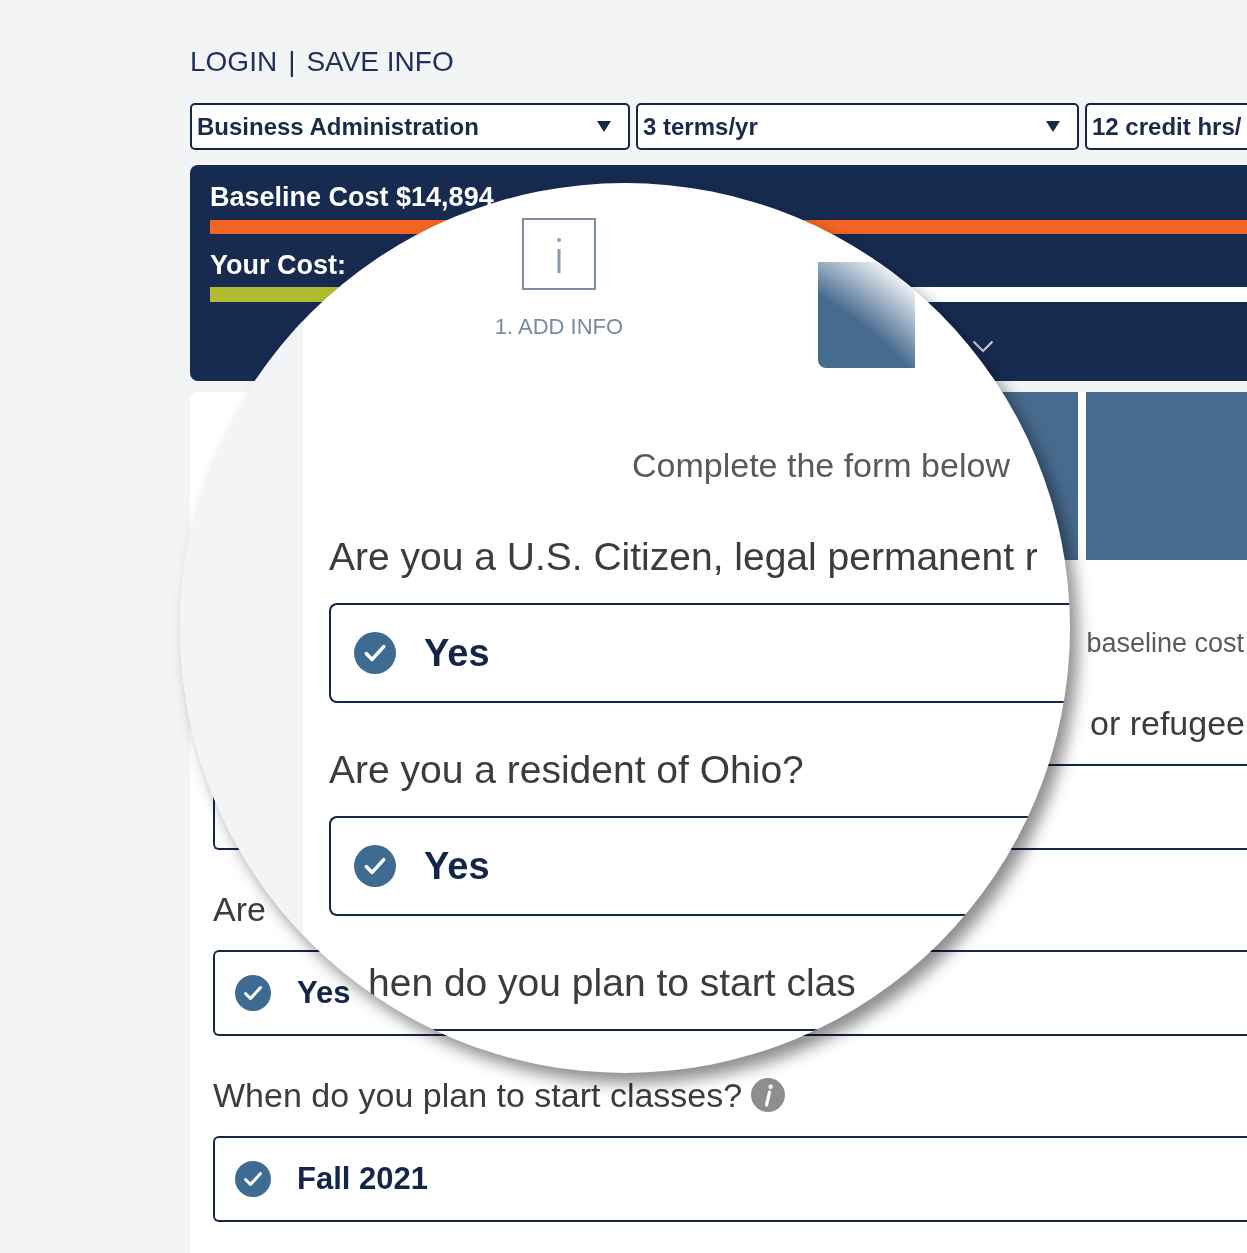 This screenshot has width=1247, height=1253. I want to click on question-label: When do you plan to start classes?, so click(478, 1095).